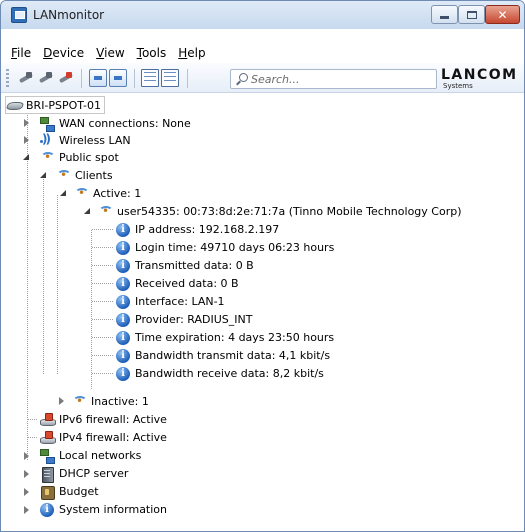 This screenshot has height=532, width=525. Describe the element at coordinates (66, 78) in the screenshot. I see `disconnect-device-button` at that location.